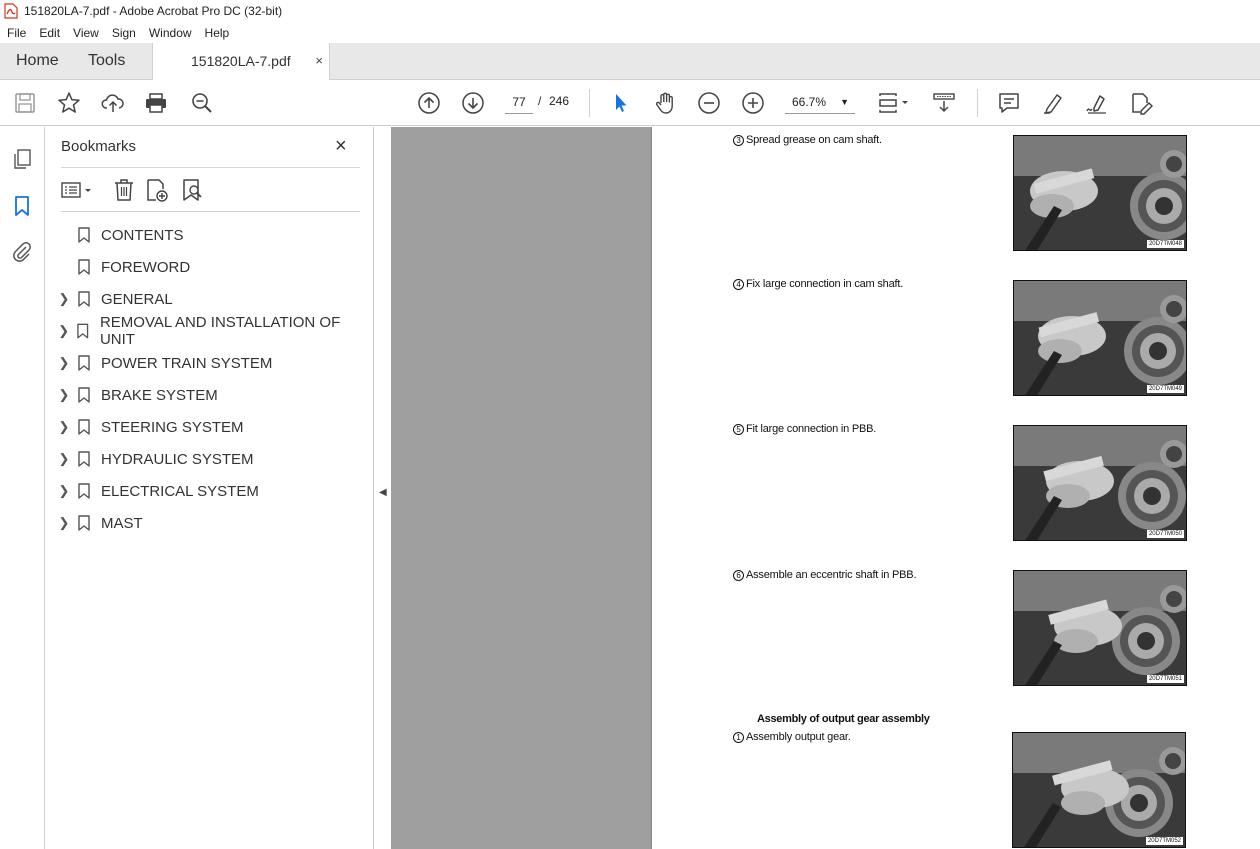 This screenshot has height=849, width=1260. Describe the element at coordinates (202, 103) in the screenshot. I see `search-zoom-icon` at that location.